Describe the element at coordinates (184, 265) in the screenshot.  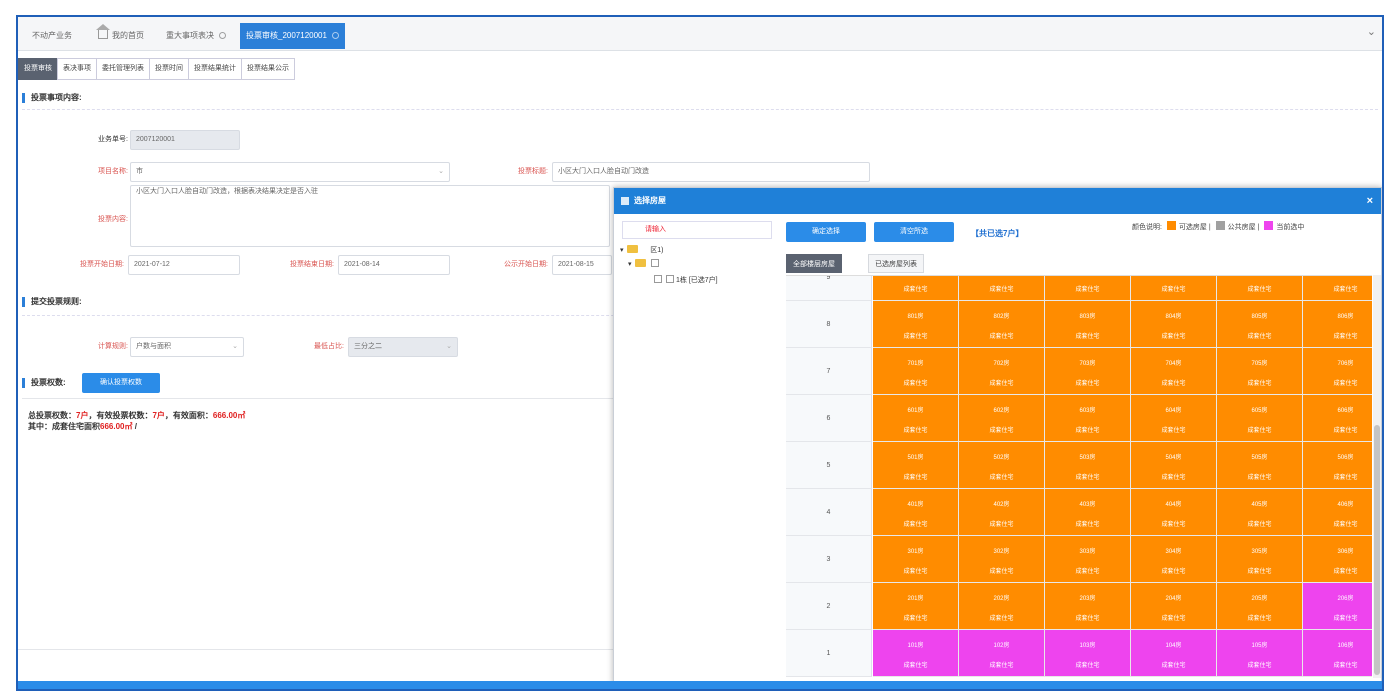
I see `start-date-field: 2021-07-12` at that location.